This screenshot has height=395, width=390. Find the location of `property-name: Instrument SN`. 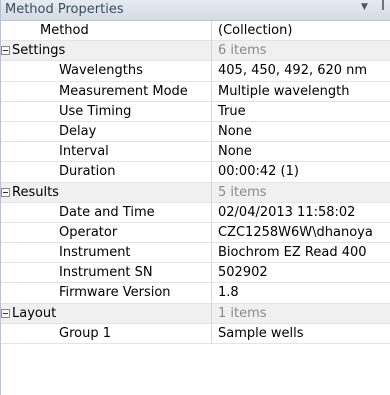

property-name: Instrument SN is located at coordinates (106, 273).